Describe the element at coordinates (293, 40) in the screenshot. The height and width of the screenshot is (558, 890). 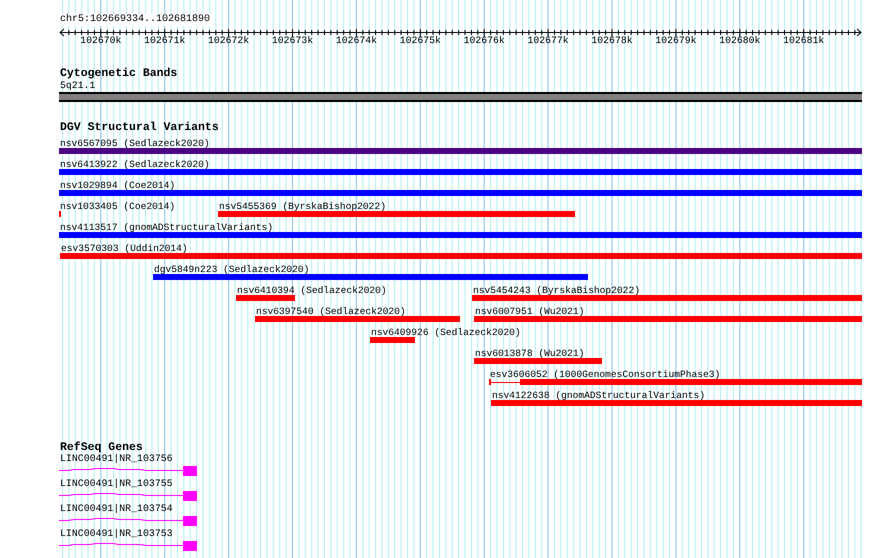
I see `tick-label: 102673k` at that location.